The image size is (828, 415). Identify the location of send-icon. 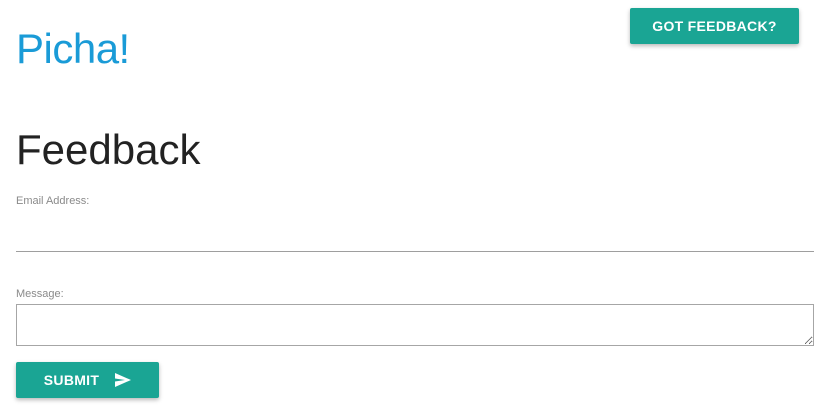
(123, 380).